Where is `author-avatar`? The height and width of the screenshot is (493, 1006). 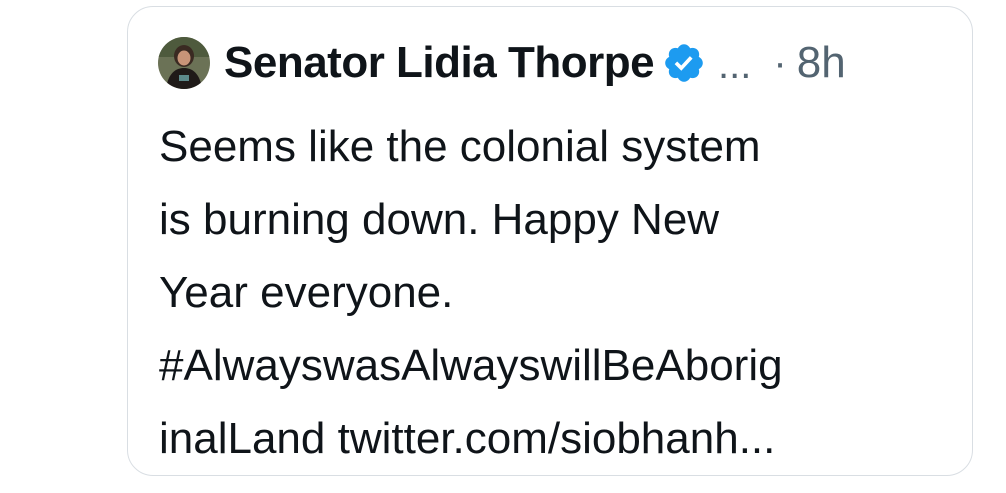
author-avatar is located at coordinates (184, 63).